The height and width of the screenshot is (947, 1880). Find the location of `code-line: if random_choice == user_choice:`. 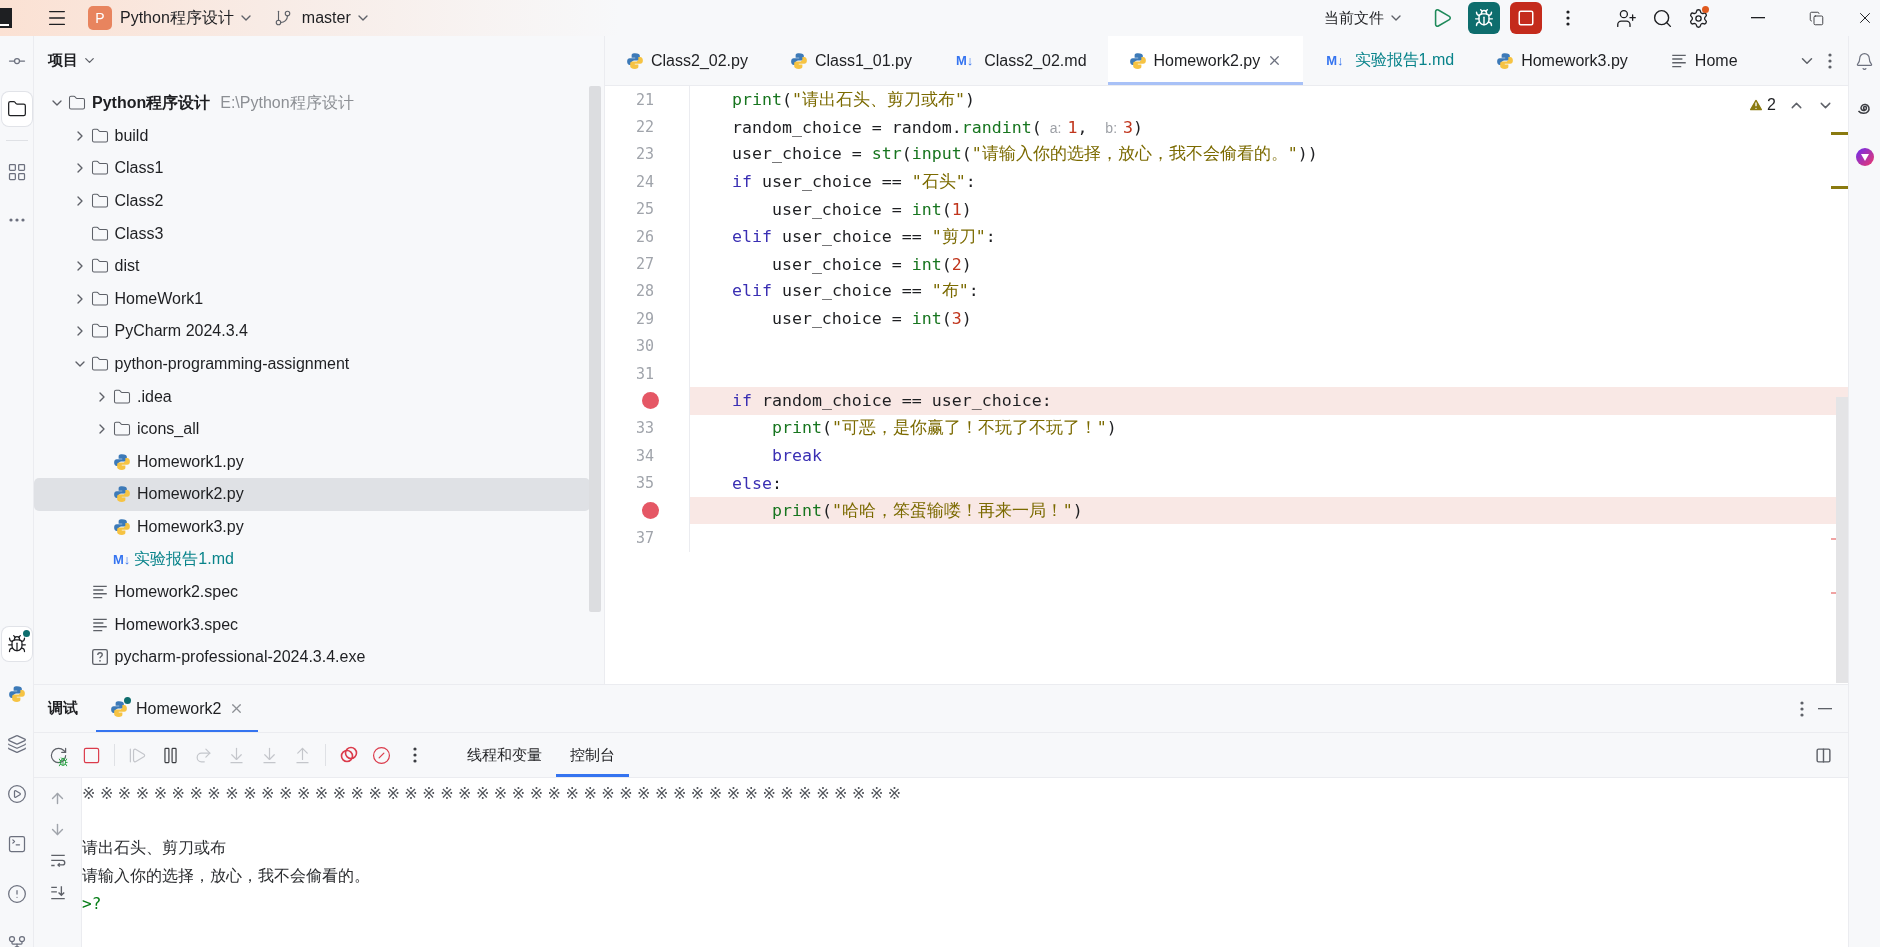

code-line: if random_choice == user_choice: is located at coordinates (891, 401).